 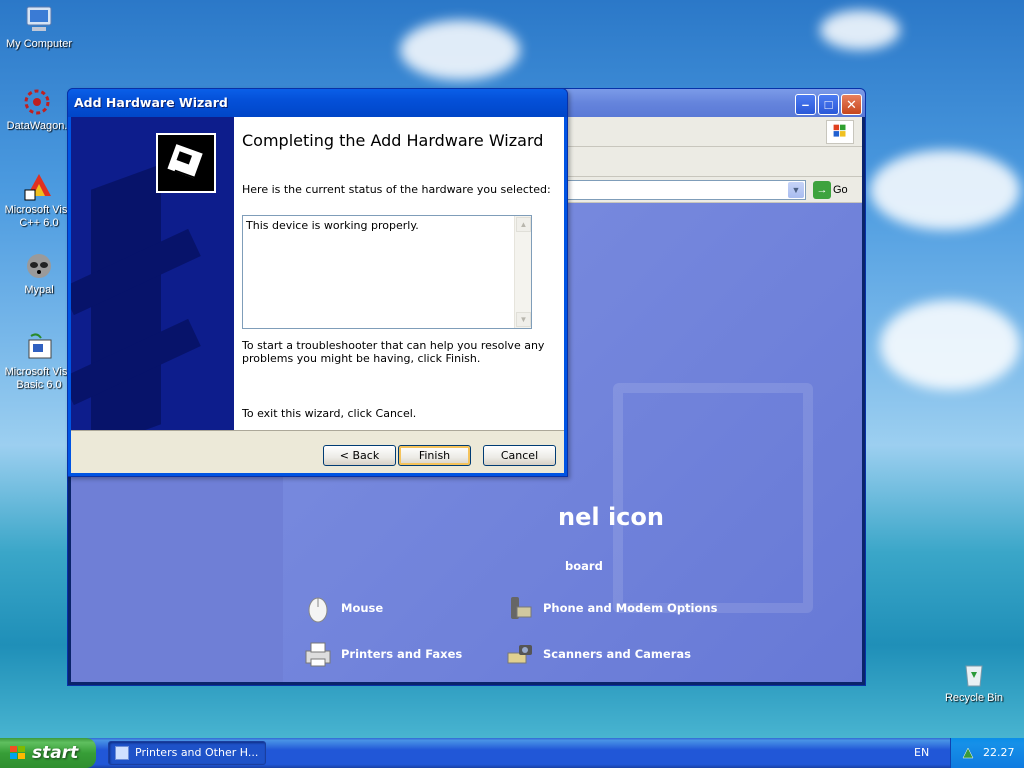 I want to click on dialog-title: Add Hardware Wizard, so click(x=317, y=103).